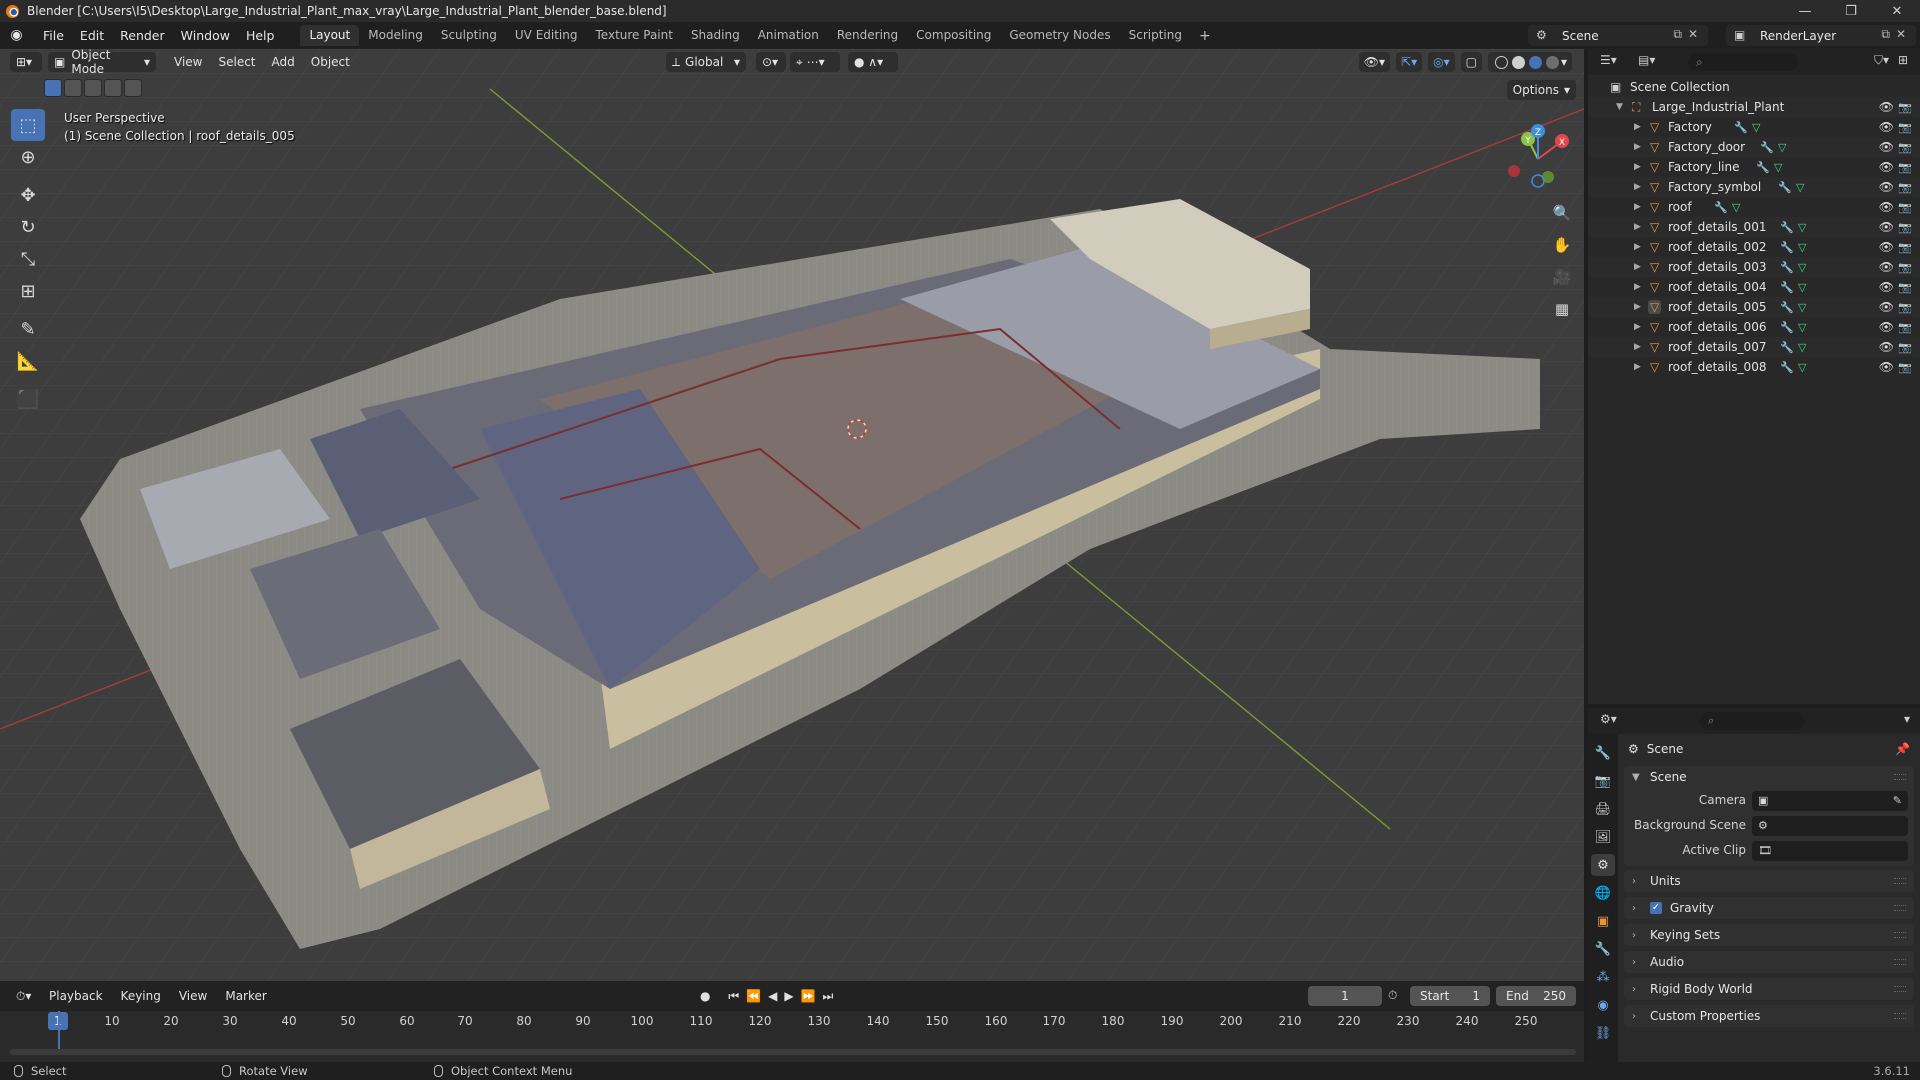  Describe the element at coordinates (1754, 107) in the screenshot. I see `outliner-row-collection: ▼ ⛶ Large_Industrial_Plant 👁 📷` at that location.